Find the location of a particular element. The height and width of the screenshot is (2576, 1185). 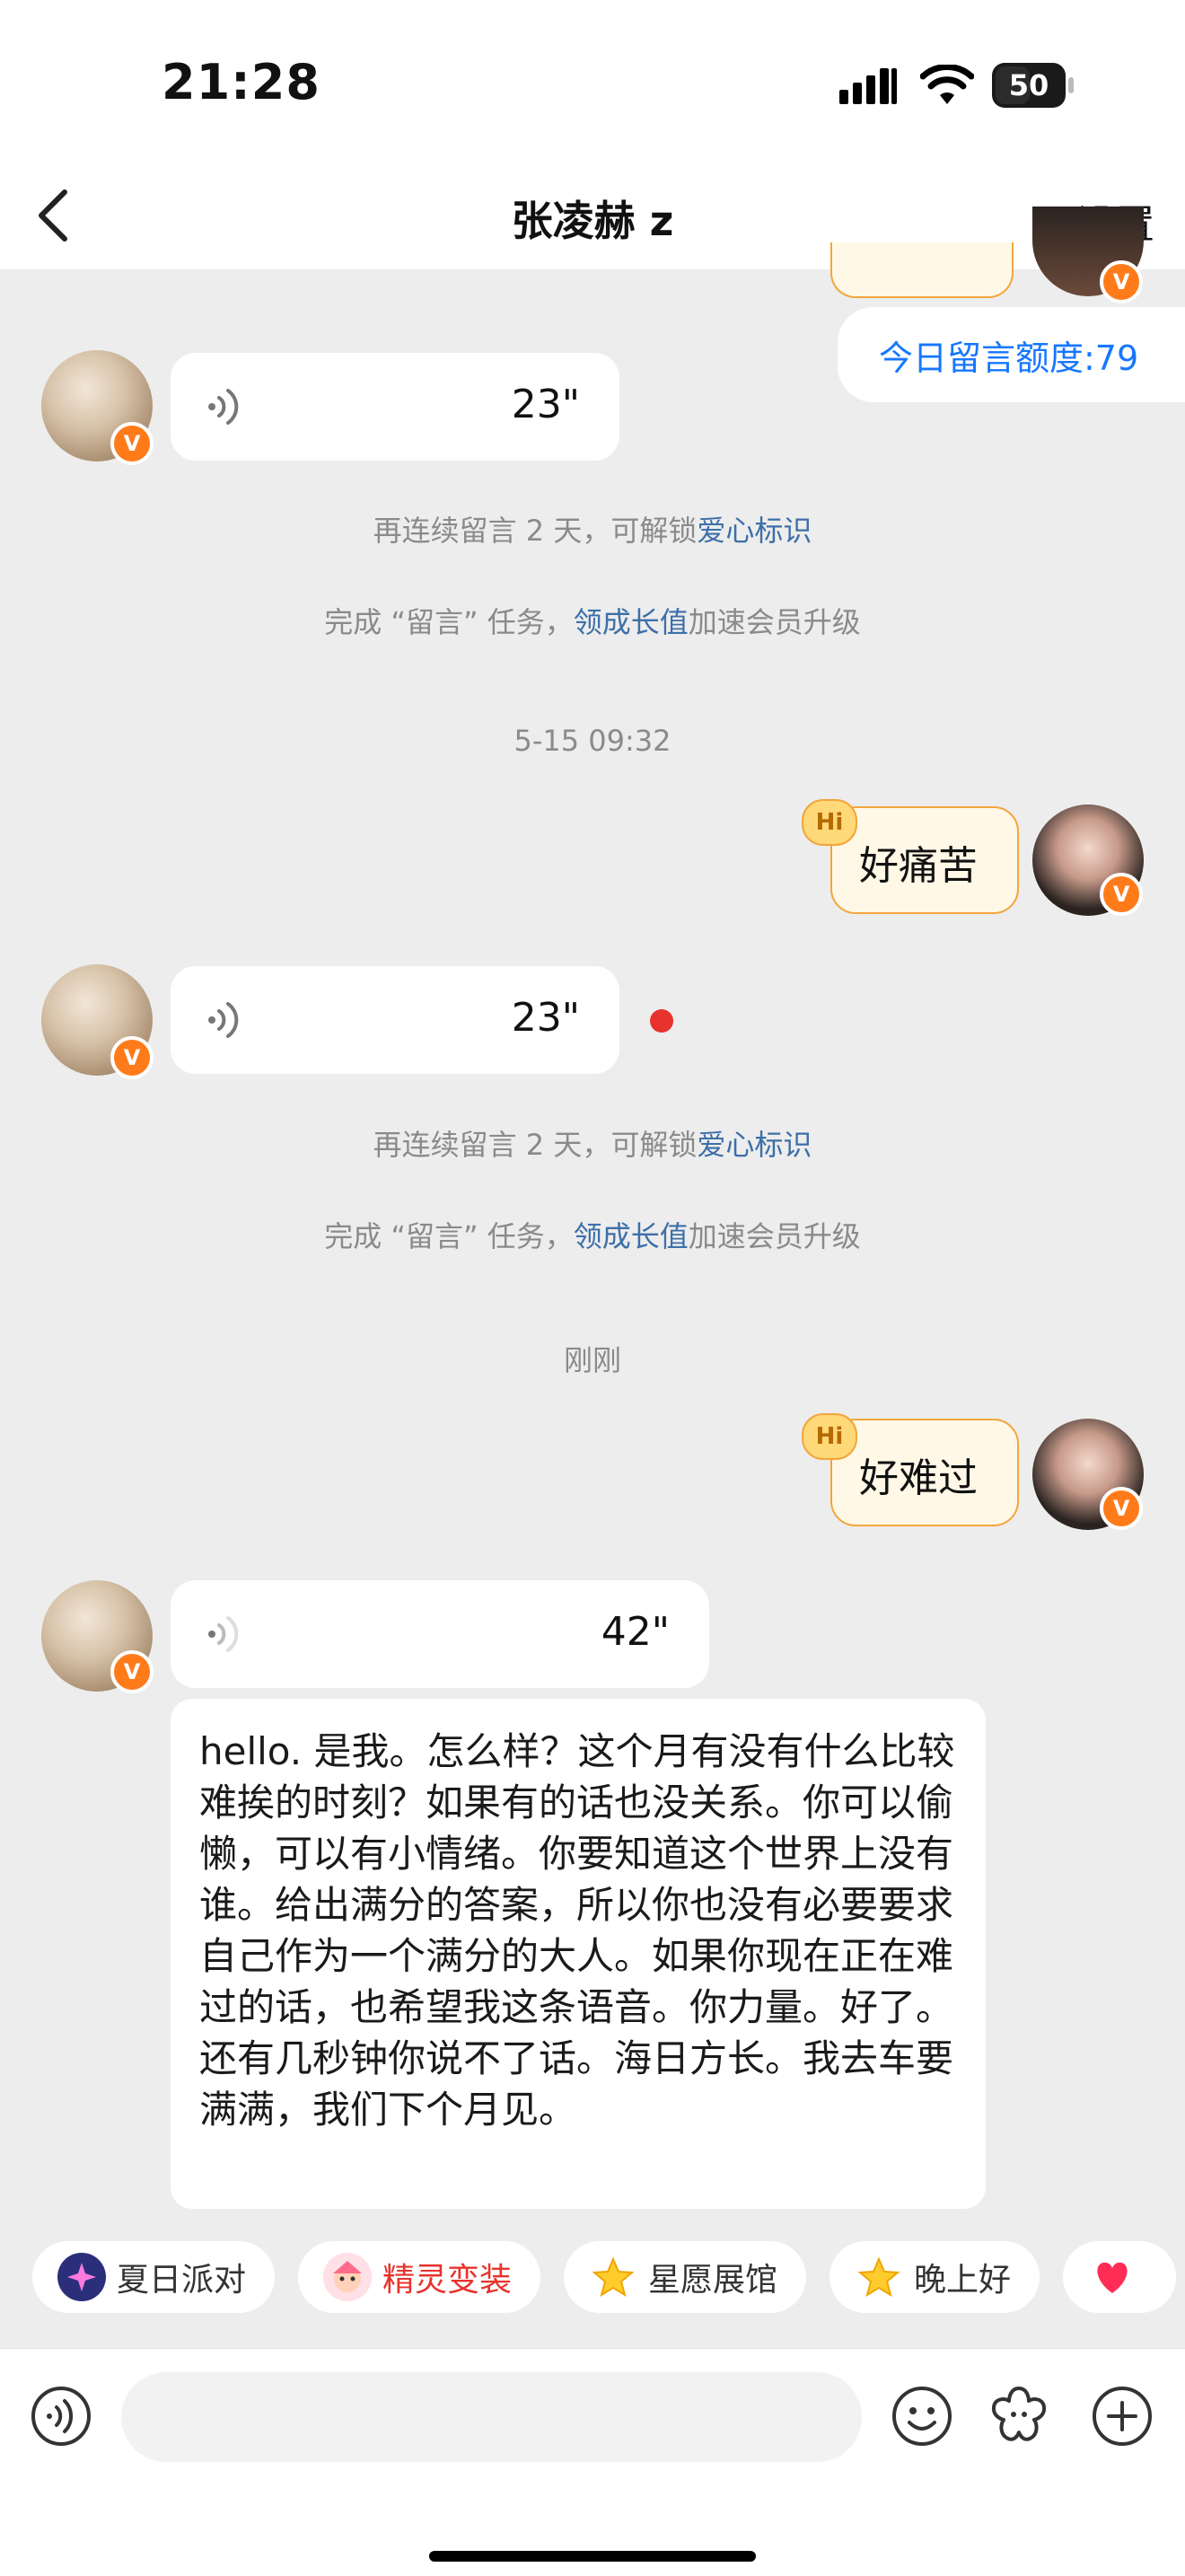

chip-summer-party: 夏日派对 is located at coordinates (154, 2277).